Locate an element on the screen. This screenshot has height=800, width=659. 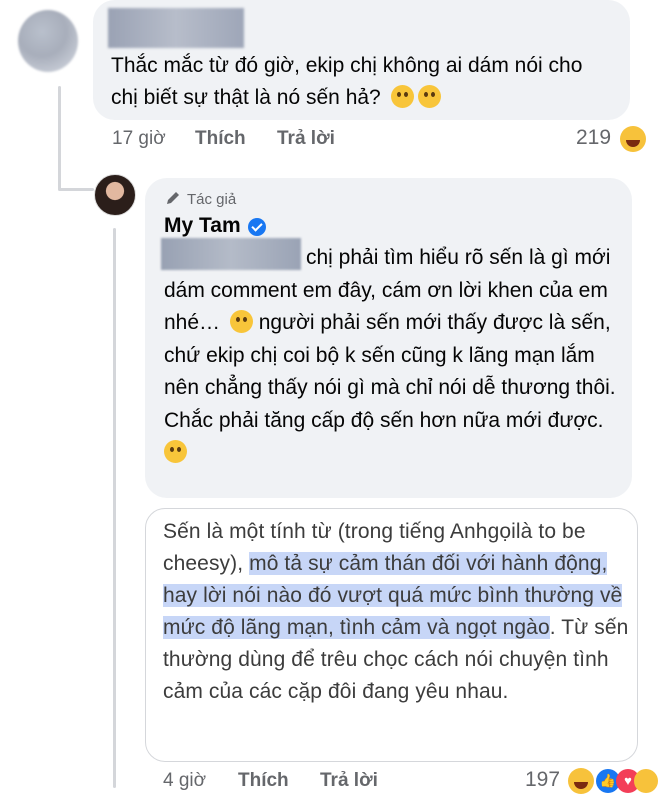
quote-intro: Sến là một tính từ (trong tiếng Anh is located at coordinates (325, 531).